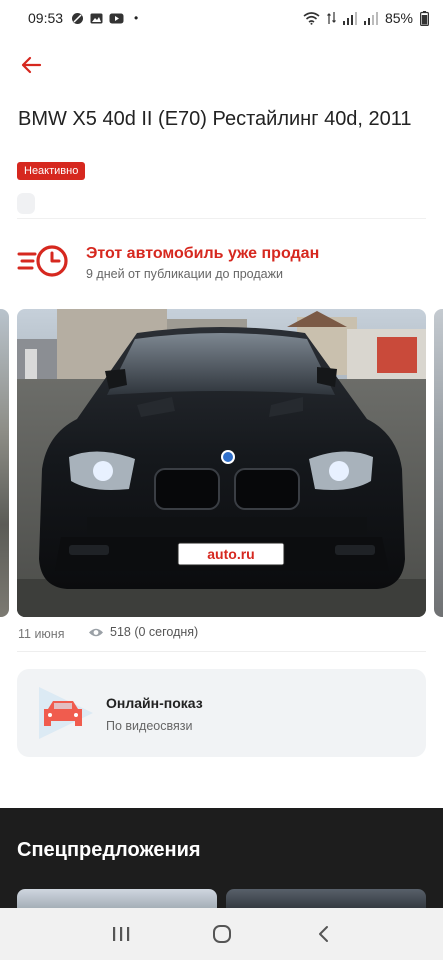  I want to click on gallery-icon, so click(96, 18).